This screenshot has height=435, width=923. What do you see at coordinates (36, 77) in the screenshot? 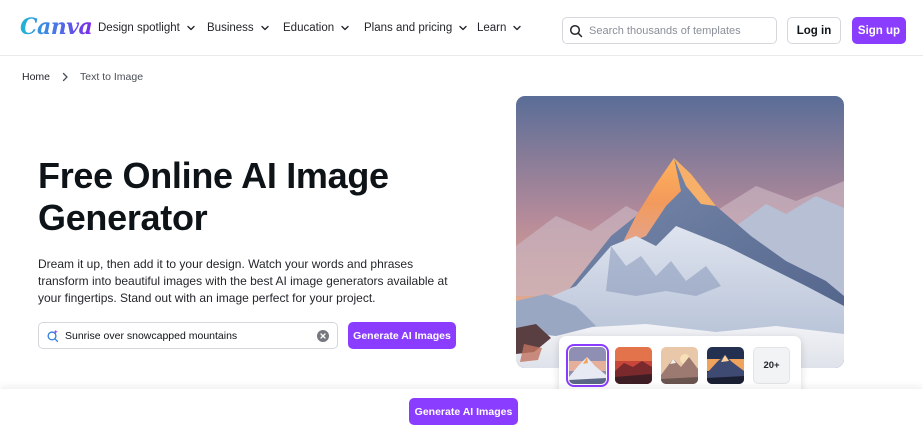
I see `breadcrumb-home-link: Home` at bounding box center [36, 77].